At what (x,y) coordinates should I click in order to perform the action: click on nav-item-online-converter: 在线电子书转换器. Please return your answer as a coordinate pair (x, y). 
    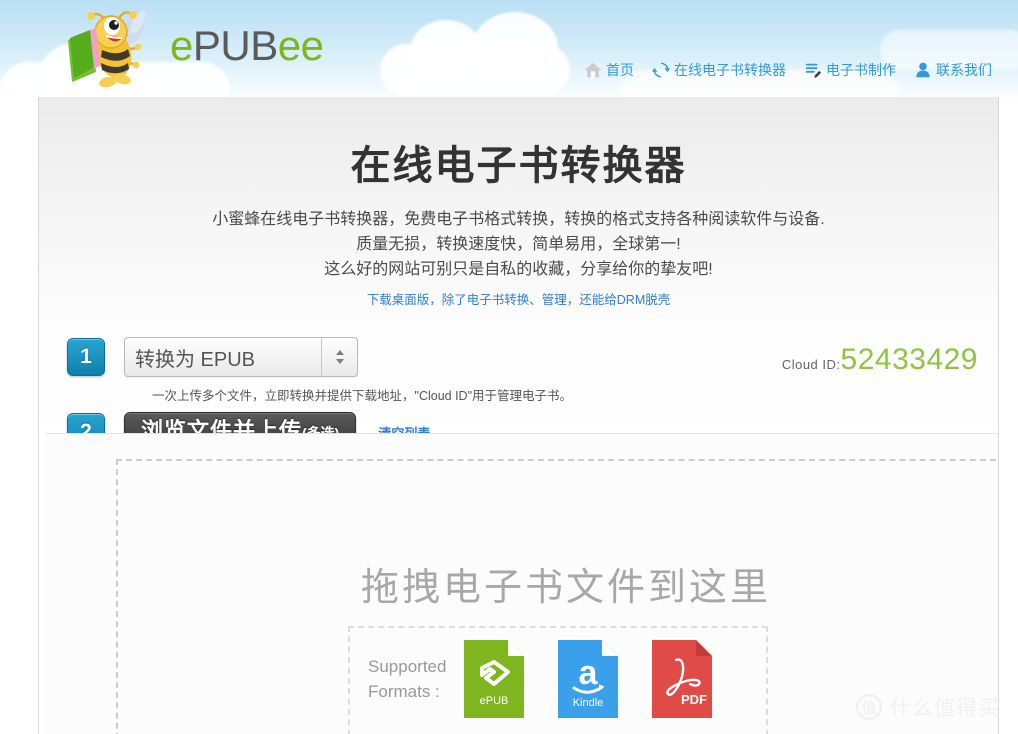
    Looking at the image, I should click on (719, 70).